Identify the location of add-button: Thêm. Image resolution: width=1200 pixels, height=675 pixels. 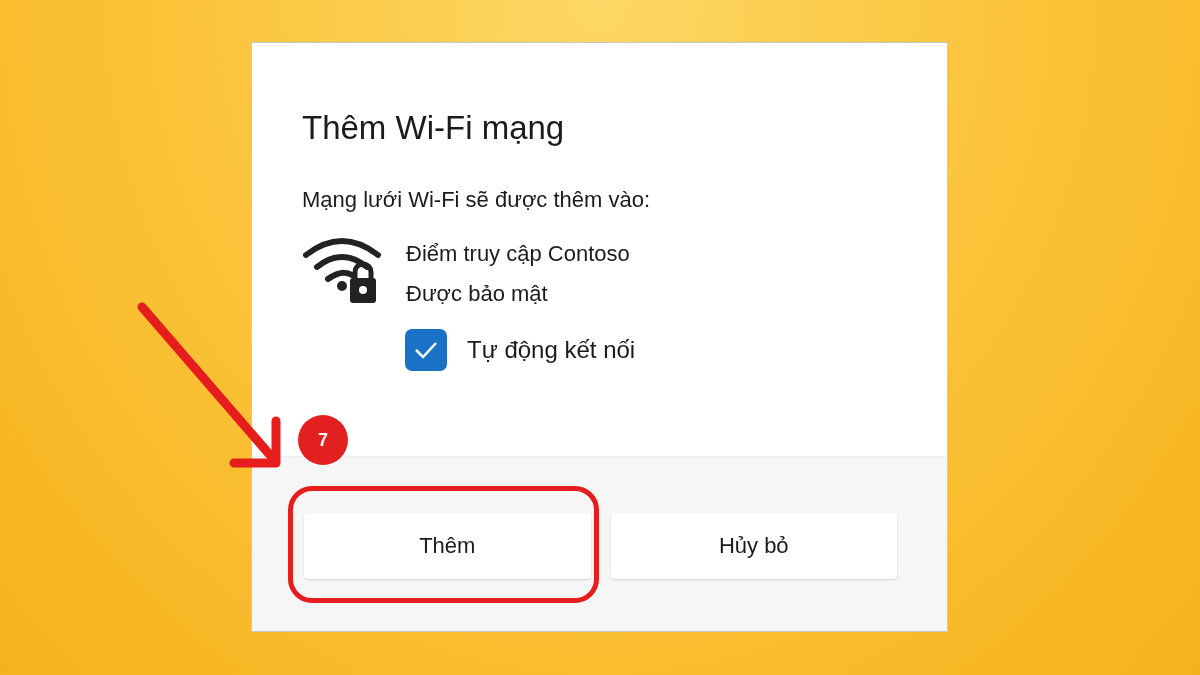
(447, 546).